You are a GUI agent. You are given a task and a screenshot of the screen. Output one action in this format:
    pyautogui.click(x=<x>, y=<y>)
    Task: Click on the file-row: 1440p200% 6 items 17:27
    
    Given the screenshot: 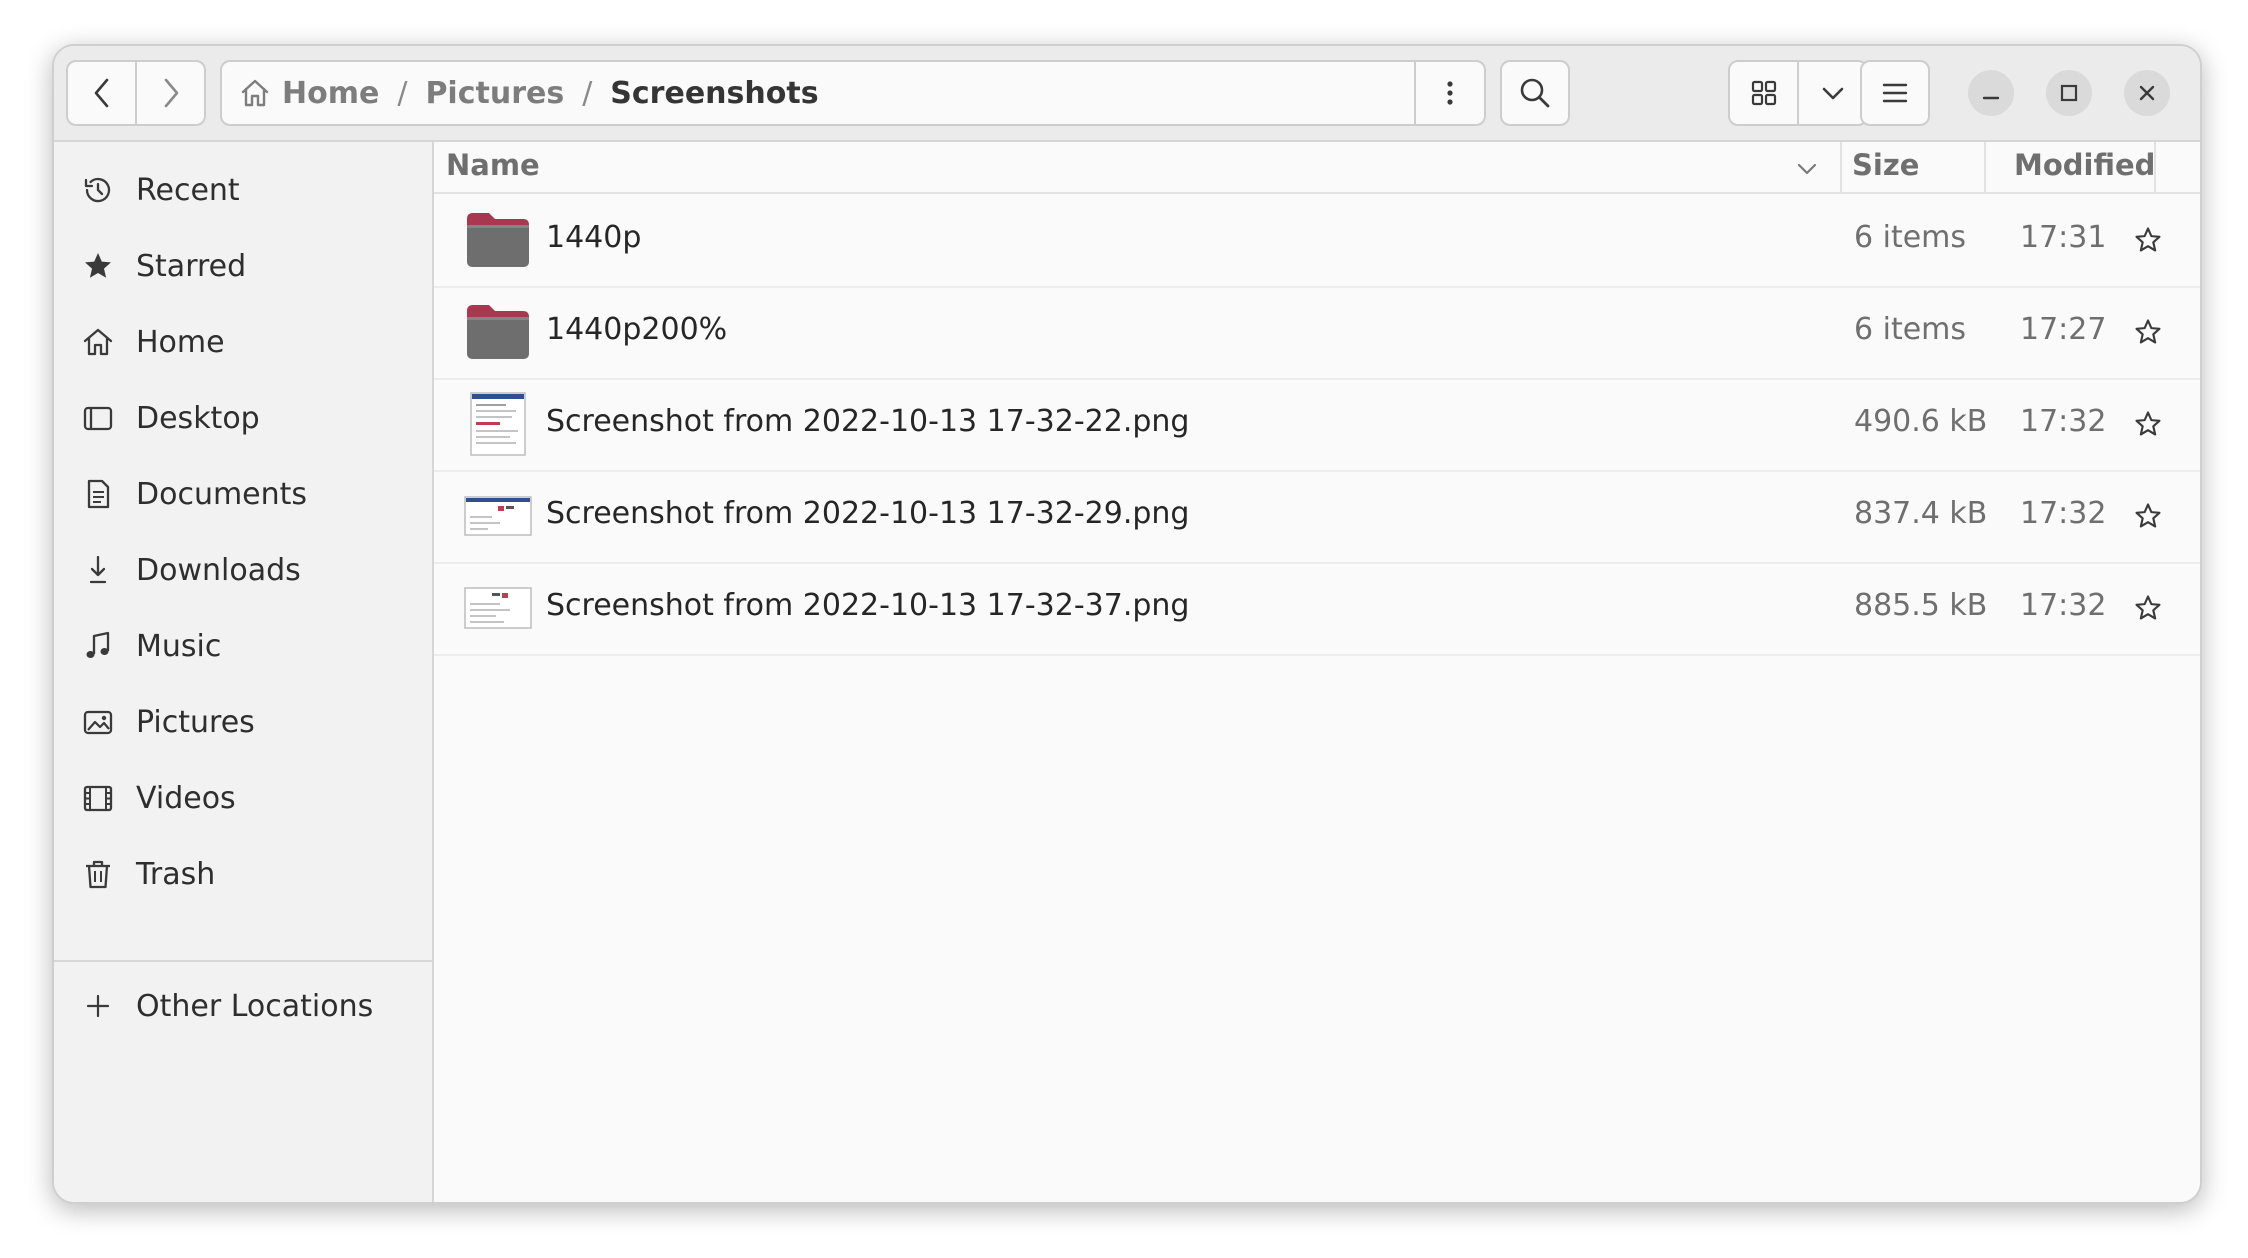 What is the action you would take?
    pyautogui.click(x=1317, y=333)
    